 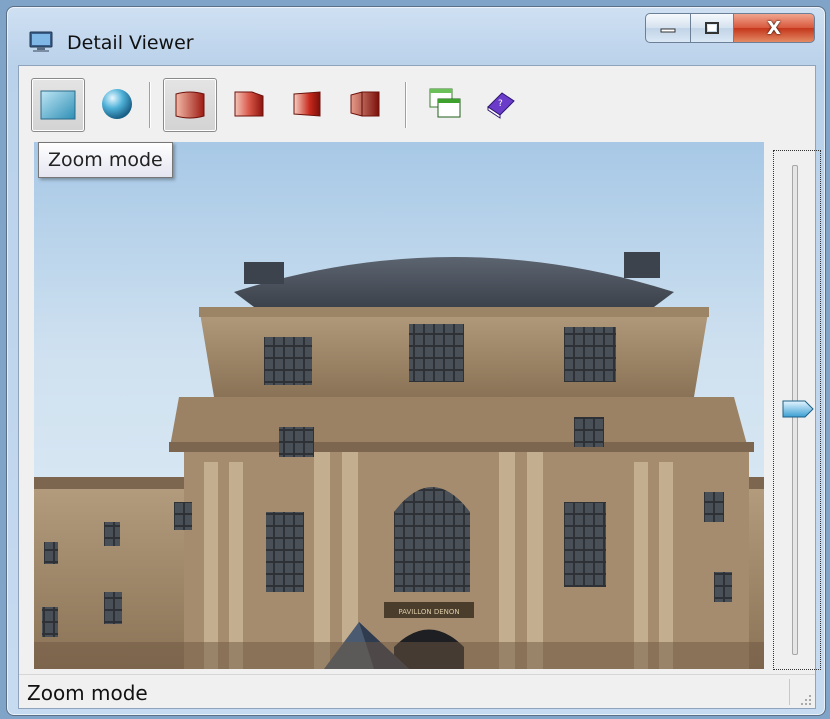 I want to click on building-sign: PAVILLON DENON, so click(x=428, y=612).